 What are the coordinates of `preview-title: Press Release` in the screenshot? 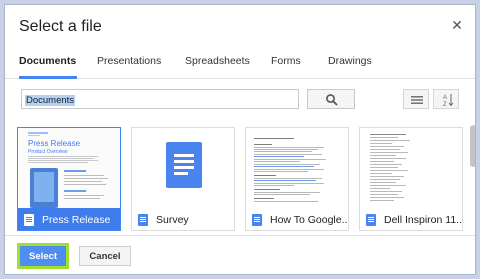 It's located at (54, 143).